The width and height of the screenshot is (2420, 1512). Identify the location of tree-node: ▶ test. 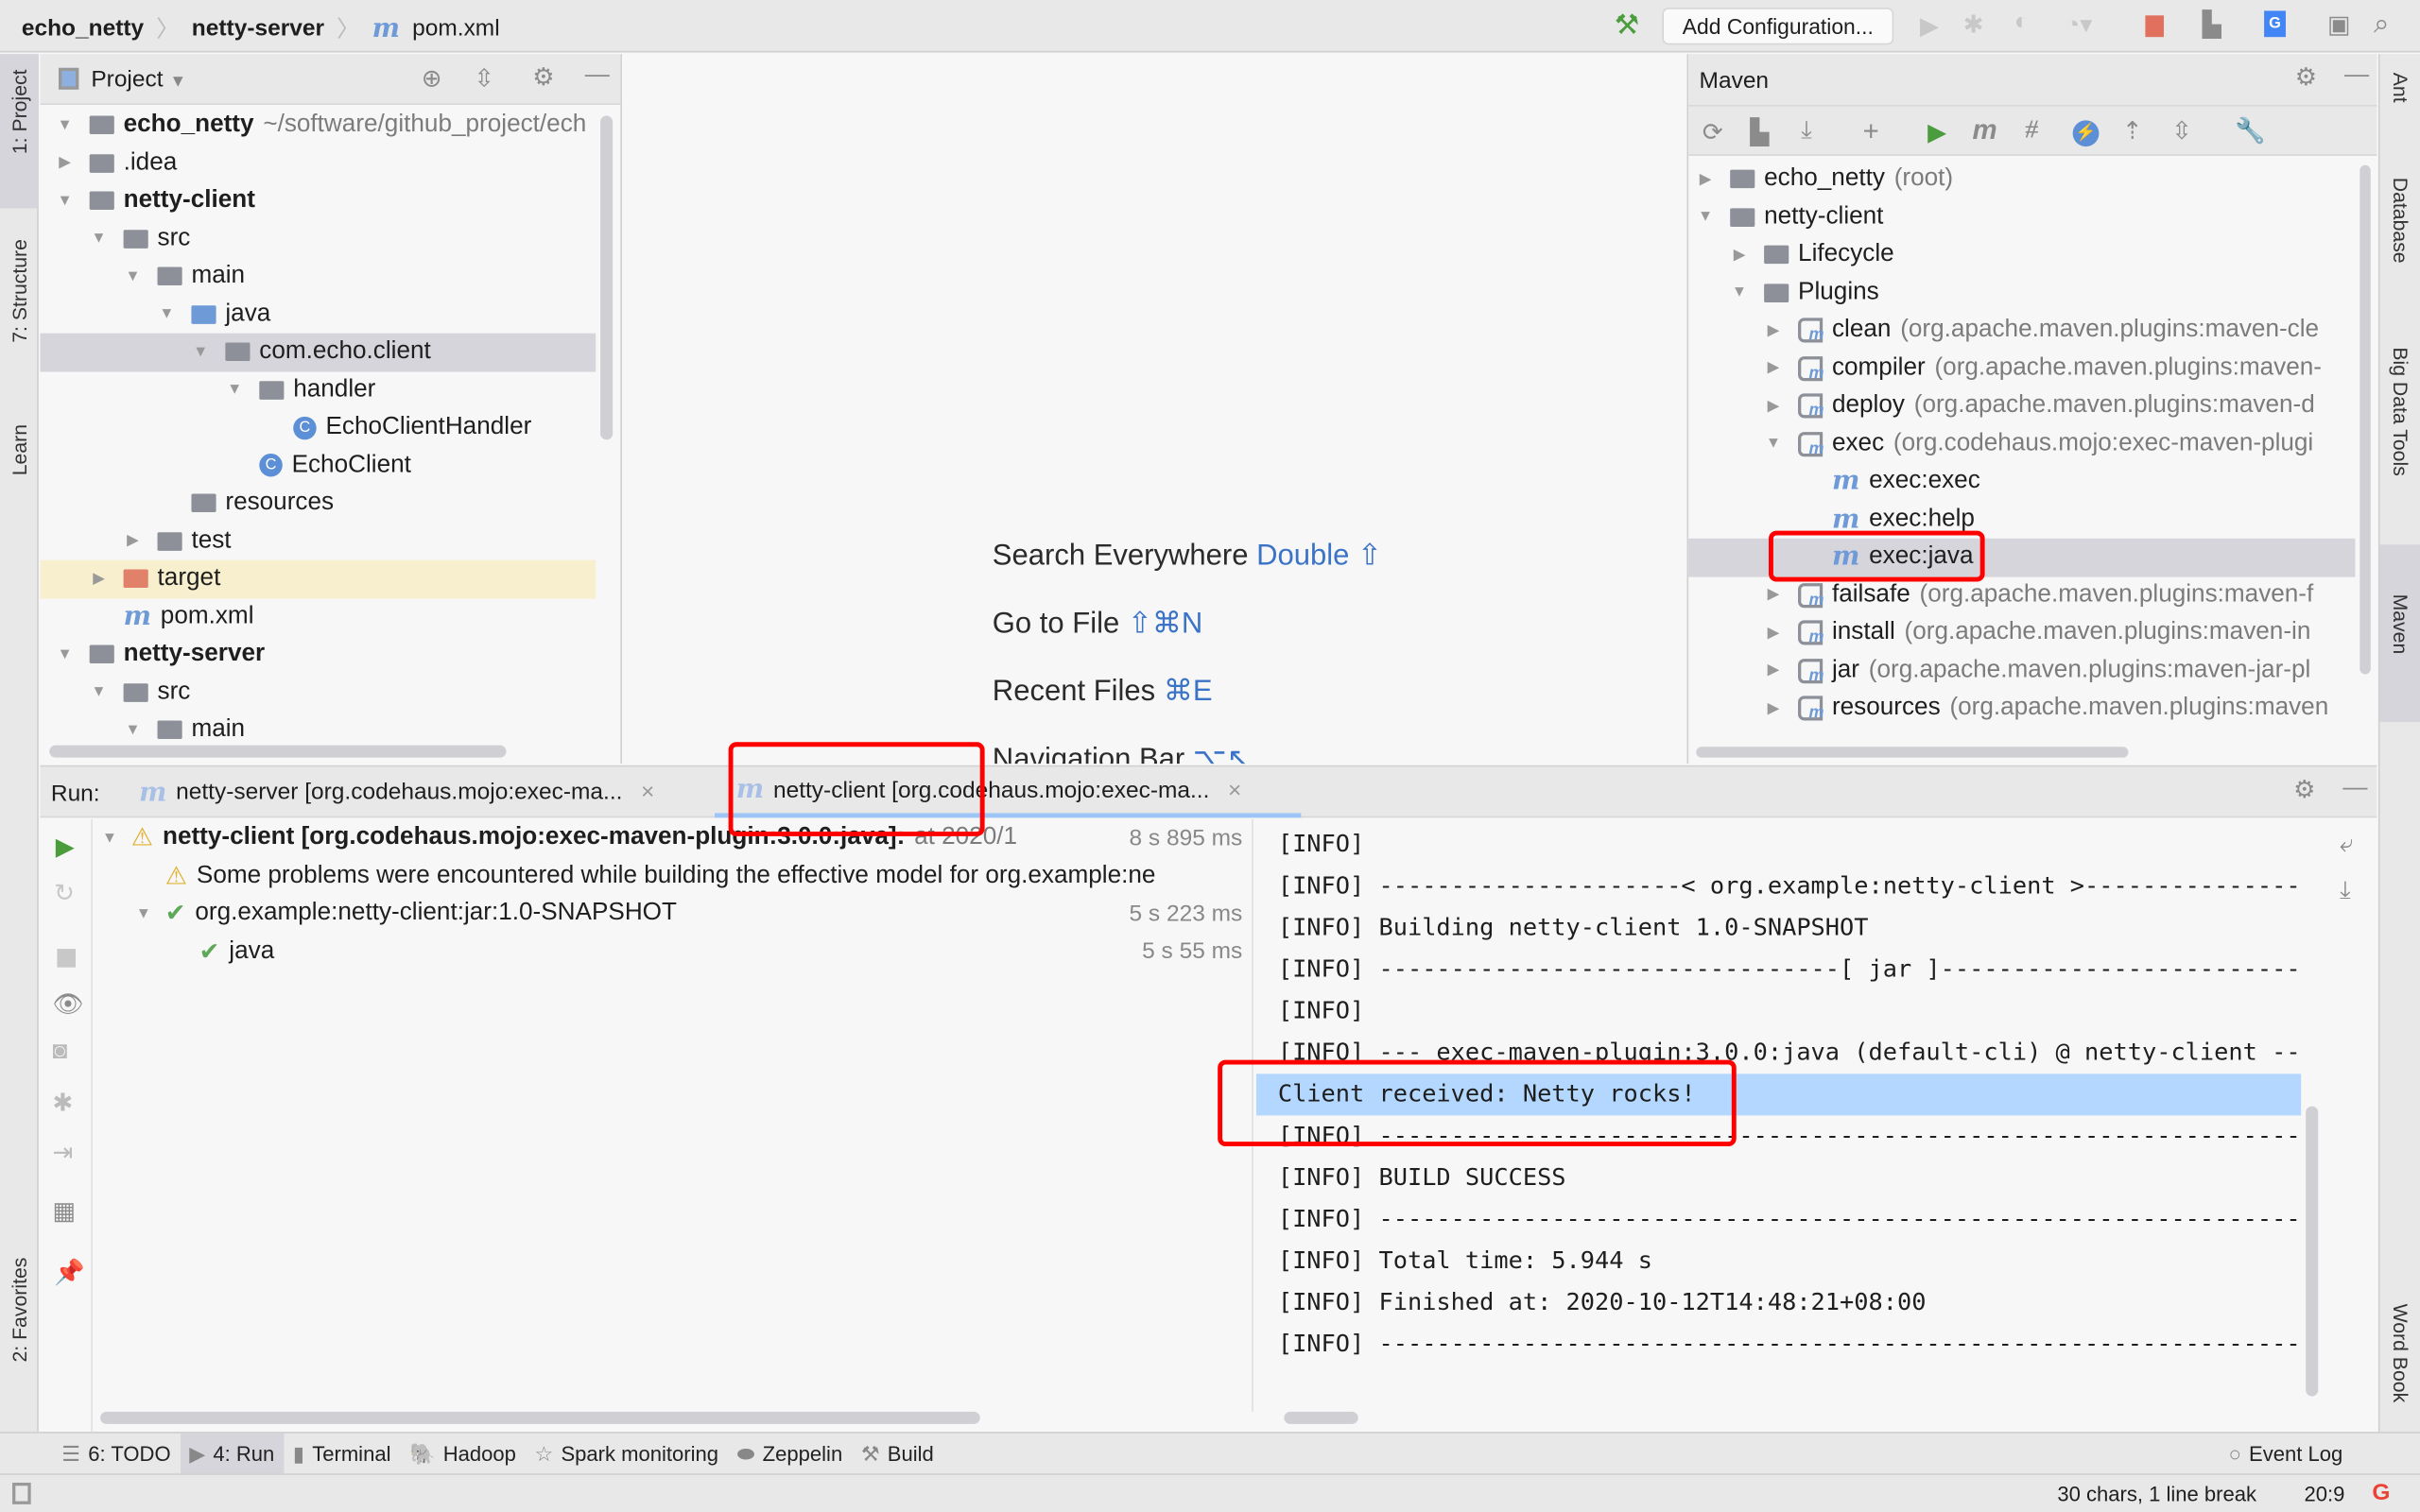
(318, 541).